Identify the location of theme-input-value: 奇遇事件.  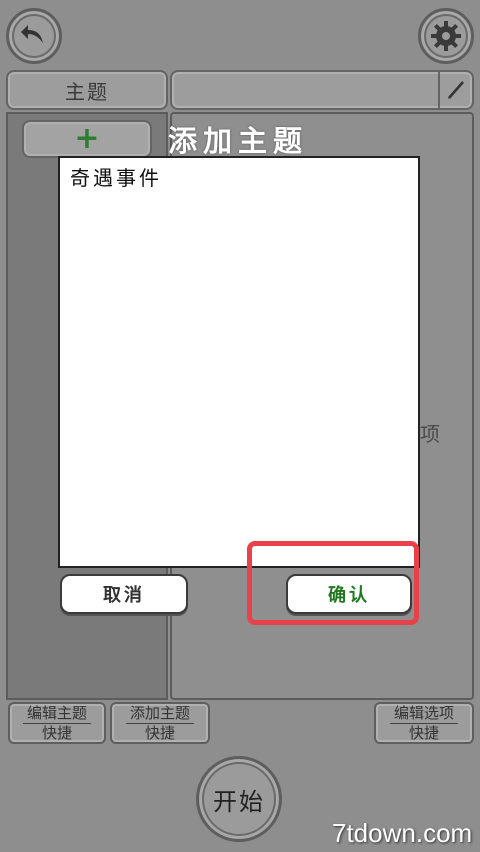
(116, 178).